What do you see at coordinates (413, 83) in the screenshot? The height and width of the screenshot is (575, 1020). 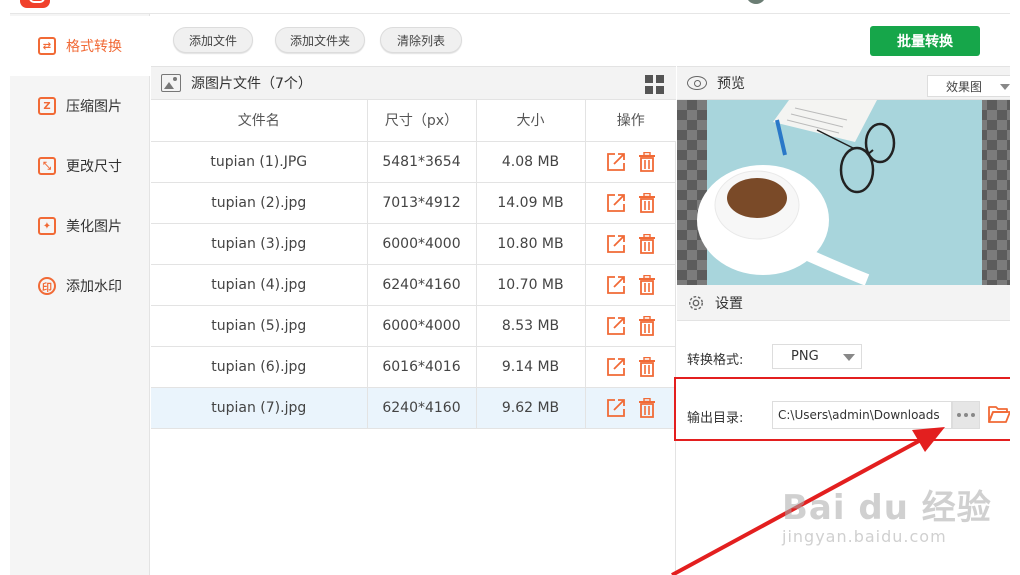 I see `file-list-header: 源图片文件（7个）` at bounding box center [413, 83].